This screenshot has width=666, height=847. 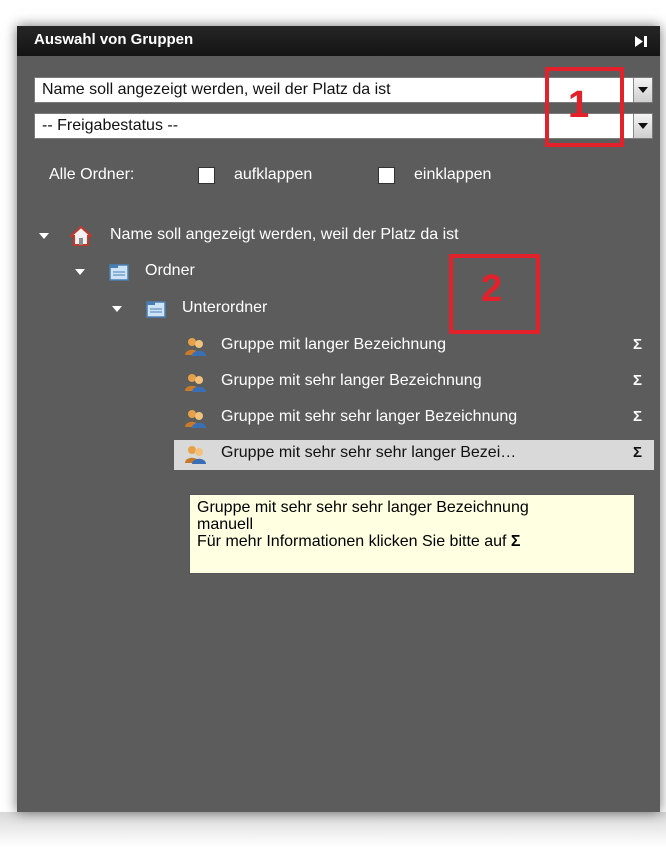 I want to click on expand-all-label: aufklappen, so click(x=273, y=175).